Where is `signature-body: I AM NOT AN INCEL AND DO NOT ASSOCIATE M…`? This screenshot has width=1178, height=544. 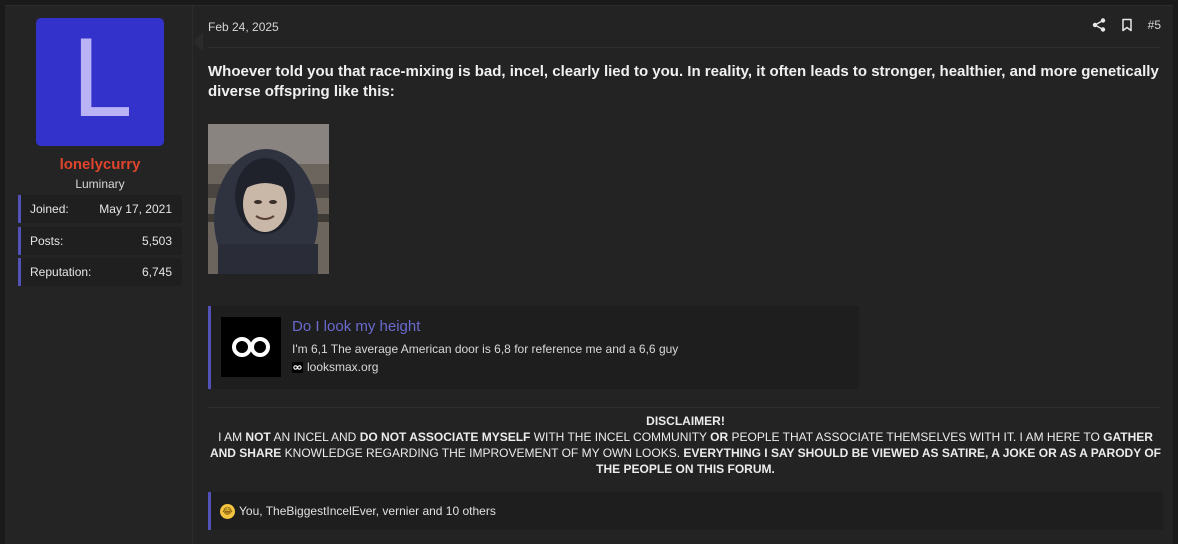 signature-body: I AM NOT AN INCEL AND DO NOT ASSOCIATE M… is located at coordinates (685, 453).